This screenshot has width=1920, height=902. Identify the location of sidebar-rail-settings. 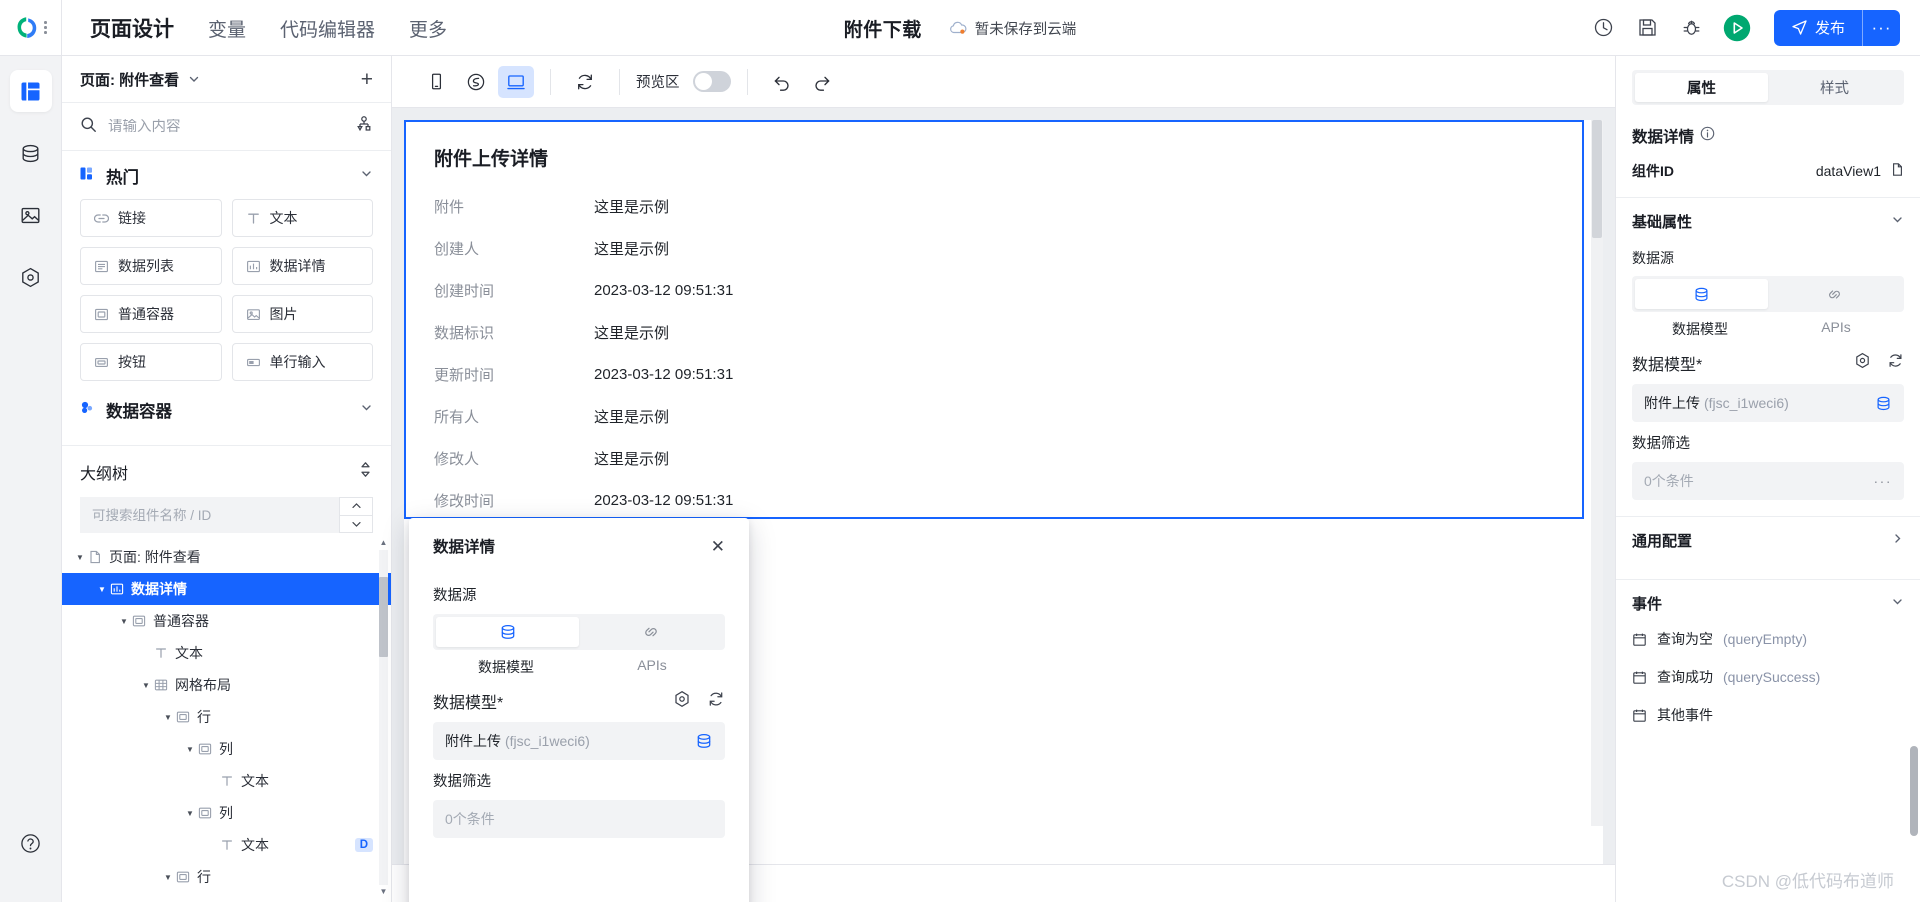
(31, 277).